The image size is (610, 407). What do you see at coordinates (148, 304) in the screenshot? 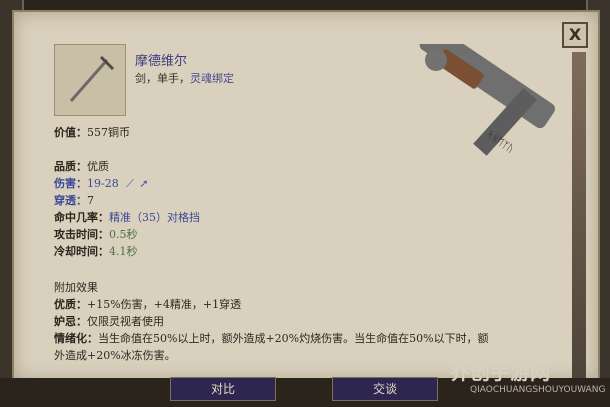
I see `excellent-effect-row: 优质：+15%伤害，+4精准，+1穿透` at bounding box center [148, 304].